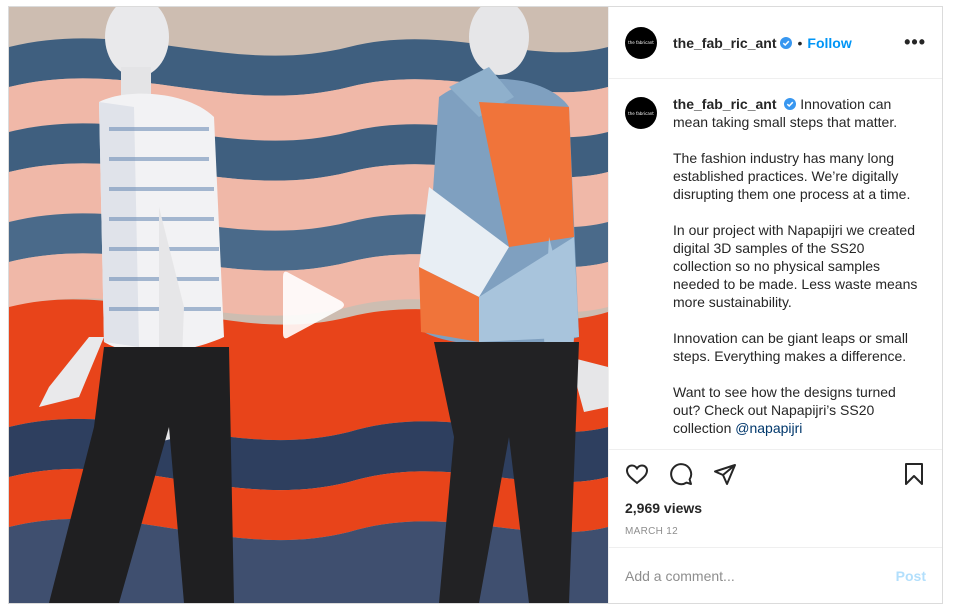 The image size is (953, 616). I want to click on action-icons, so click(775, 474).